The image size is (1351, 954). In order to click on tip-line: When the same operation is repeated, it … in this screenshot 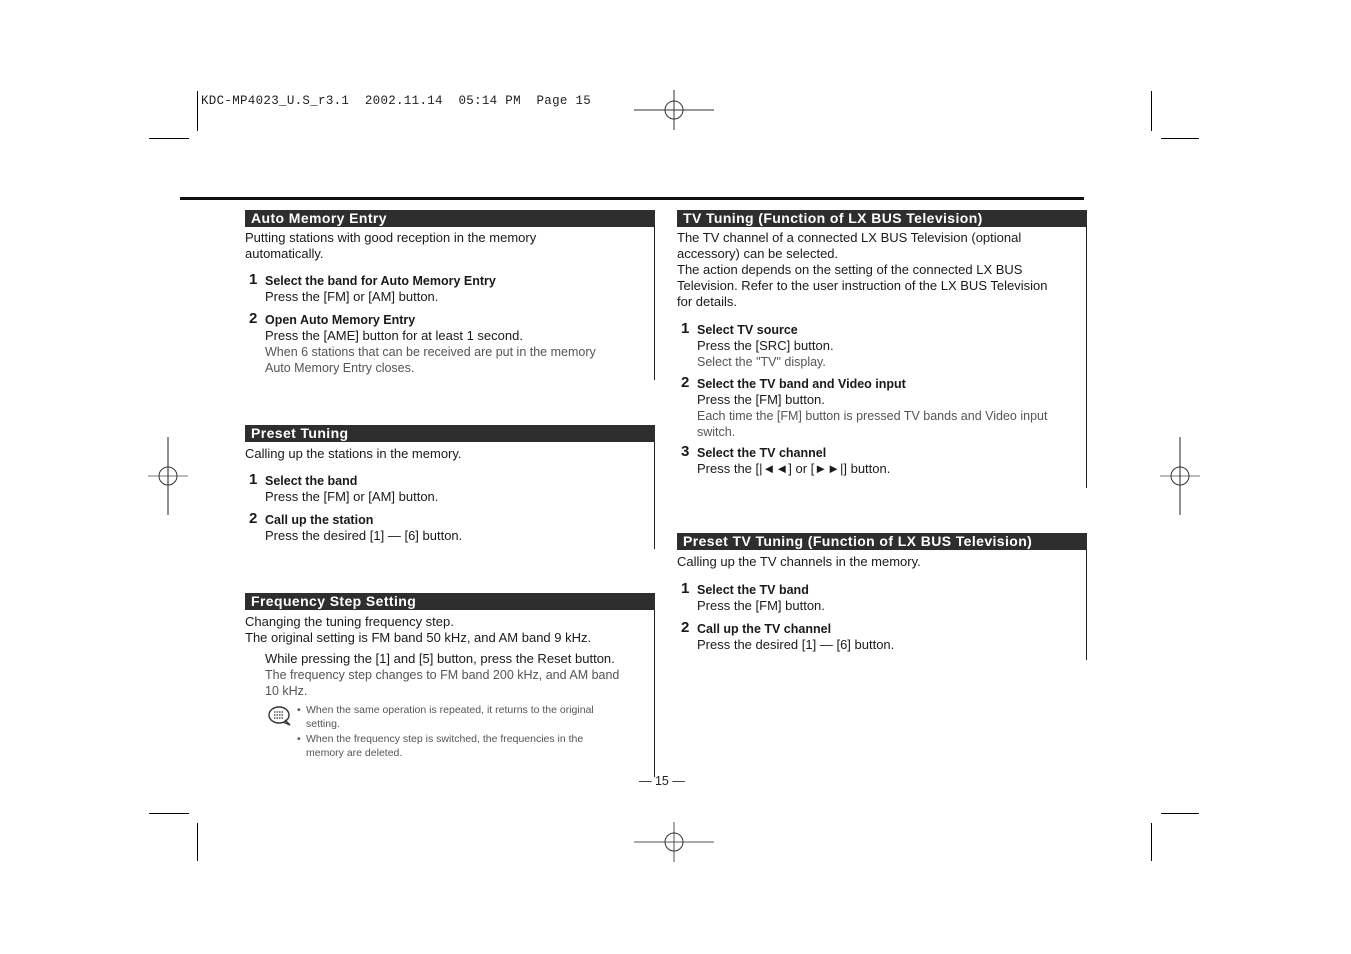, I will do `click(450, 710)`.